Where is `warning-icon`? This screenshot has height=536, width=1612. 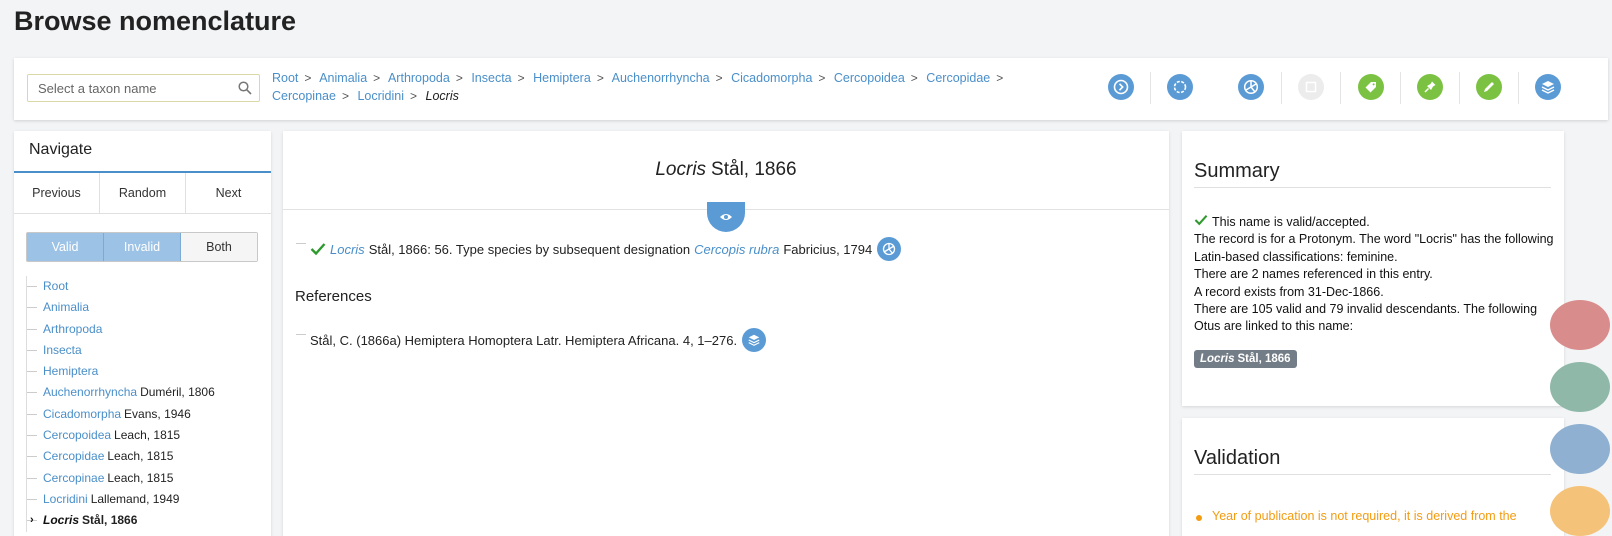 warning-icon is located at coordinates (1199, 518).